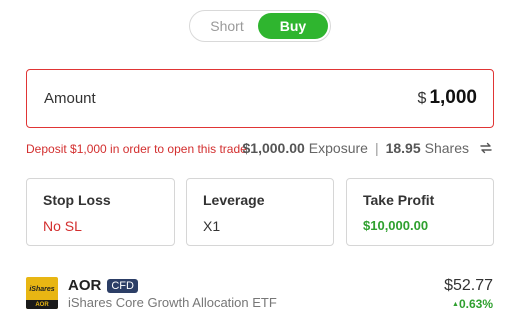 This screenshot has width=505, height=320. Describe the element at coordinates (234, 200) in the screenshot. I see `leverage-title: Leverage` at that location.